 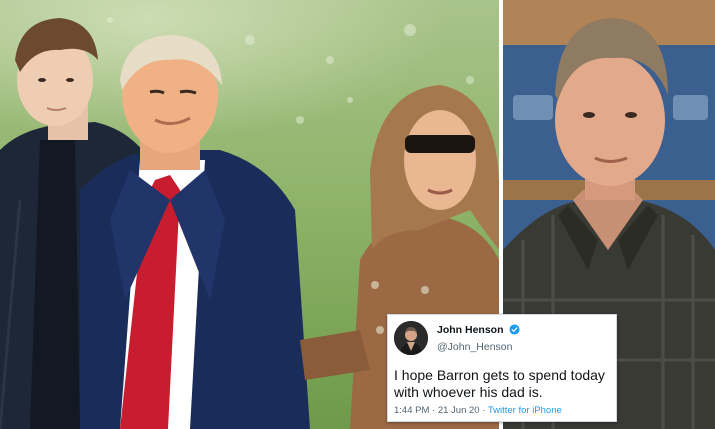 I want to click on tweet-source-link: Twitter for iPhone, so click(x=525, y=410).